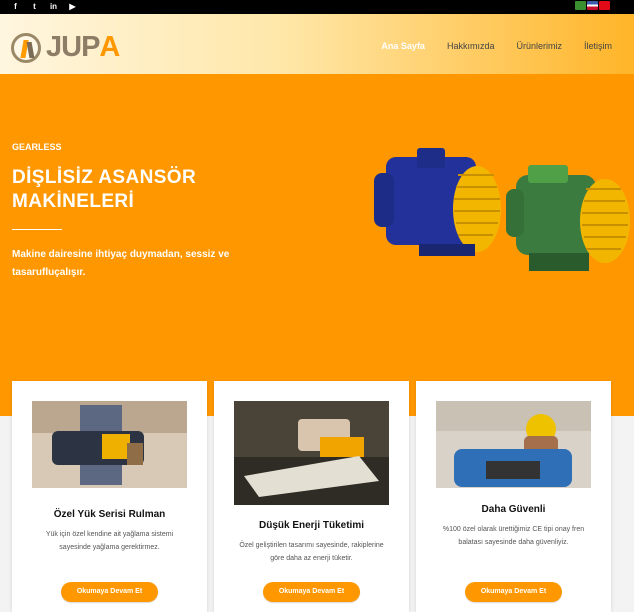  I want to click on nav-urunlerimiz: Ürünlerimiz, so click(539, 46).